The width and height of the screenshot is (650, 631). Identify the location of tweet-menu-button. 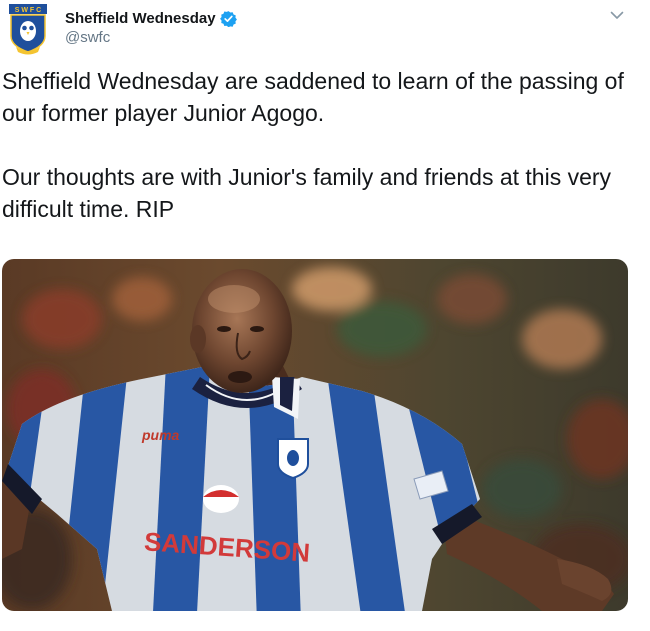
(617, 15).